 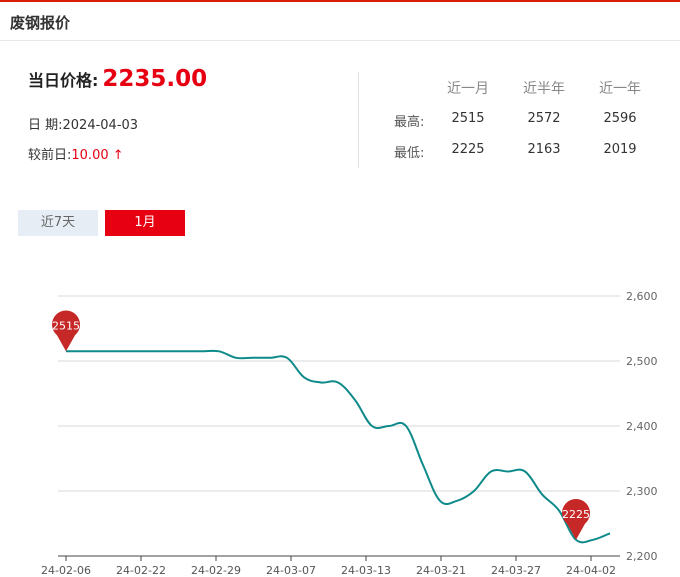 What do you see at coordinates (642, 491) in the screenshot?
I see `y-tick-label: 2,300` at bounding box center [642, 491].